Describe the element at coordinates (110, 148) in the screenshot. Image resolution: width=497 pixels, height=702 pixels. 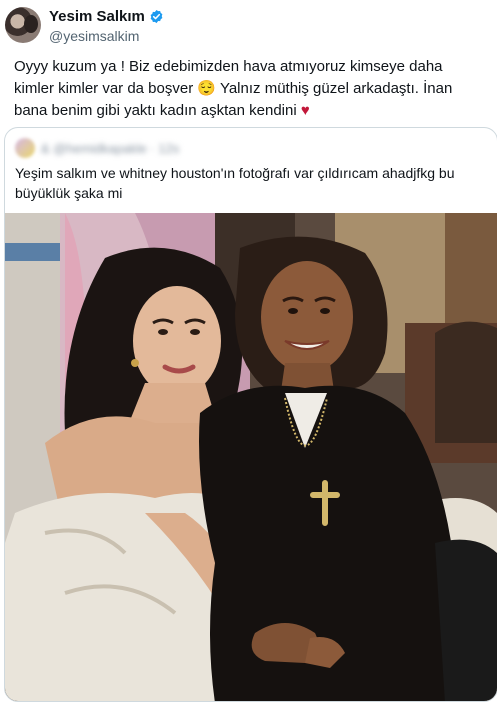
I see `quoted-author-blurred: & @hemidkapakle · 12s` at that location.